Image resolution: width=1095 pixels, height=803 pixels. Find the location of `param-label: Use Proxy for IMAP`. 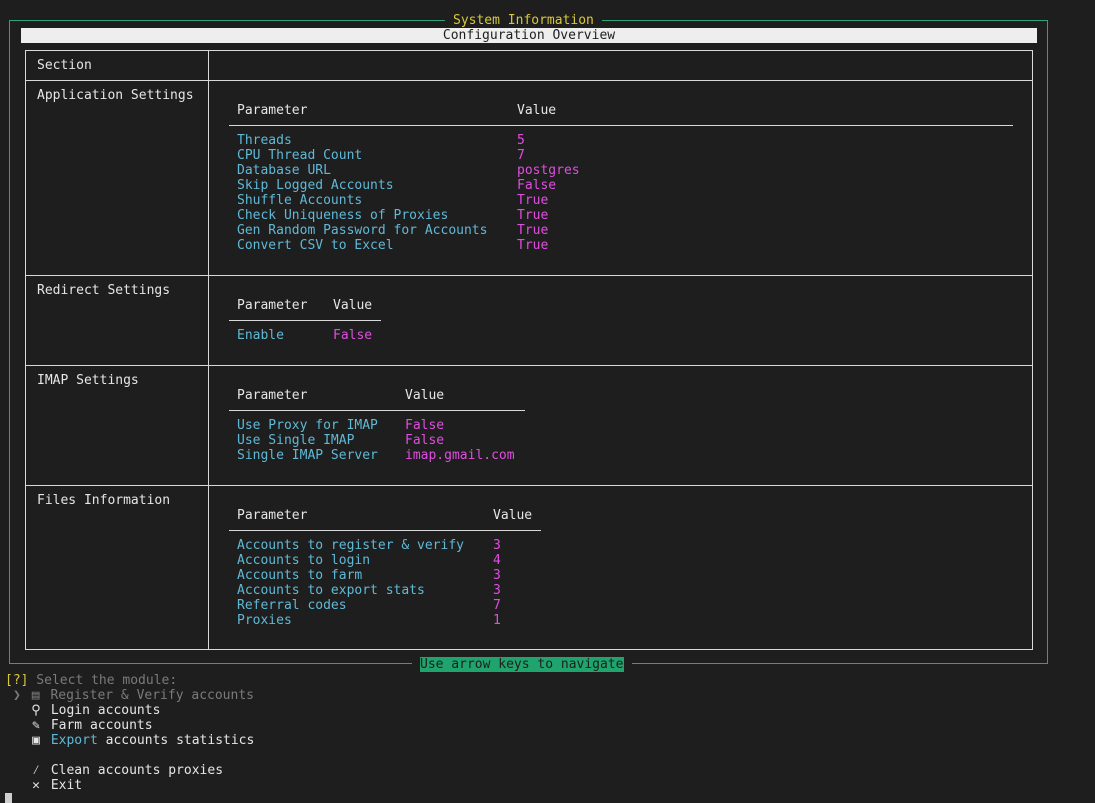

param-label: Use Proxy for IMAP is located at coordinates (307, 425).